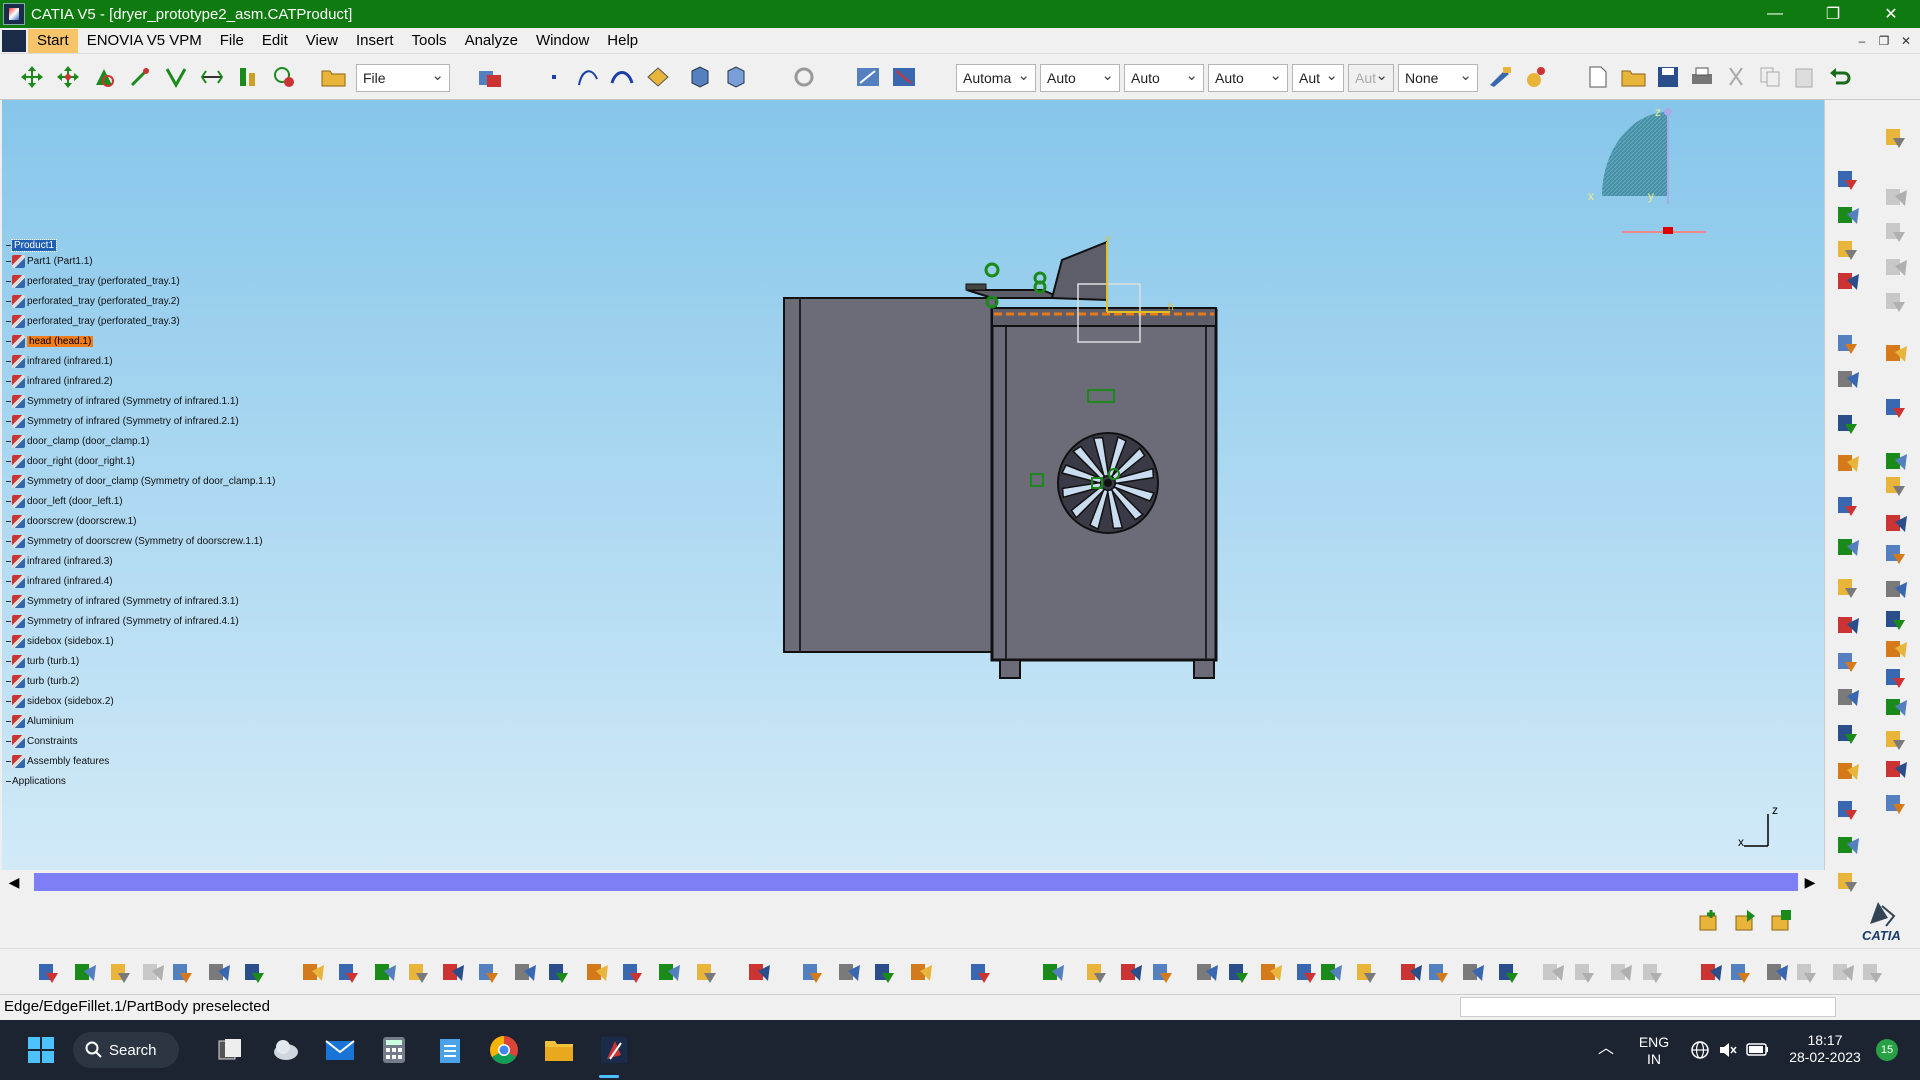 This screenshot has height=1080, width=1920. What do you see at coordinates (340, 1050) in the screenshot?
I see `mail-icon` at bounding box center [340, 1050].